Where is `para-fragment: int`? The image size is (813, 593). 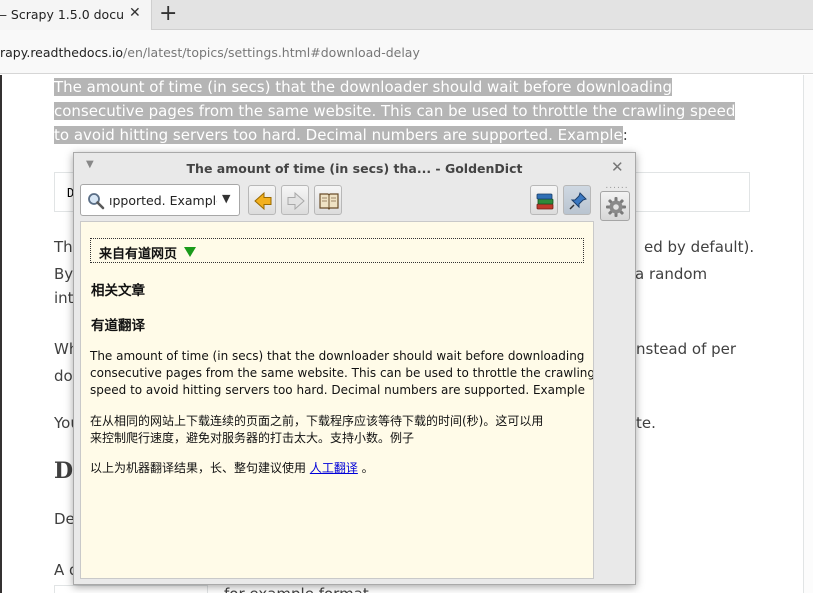
para-fragment: int is located at coordinates (64, 298).